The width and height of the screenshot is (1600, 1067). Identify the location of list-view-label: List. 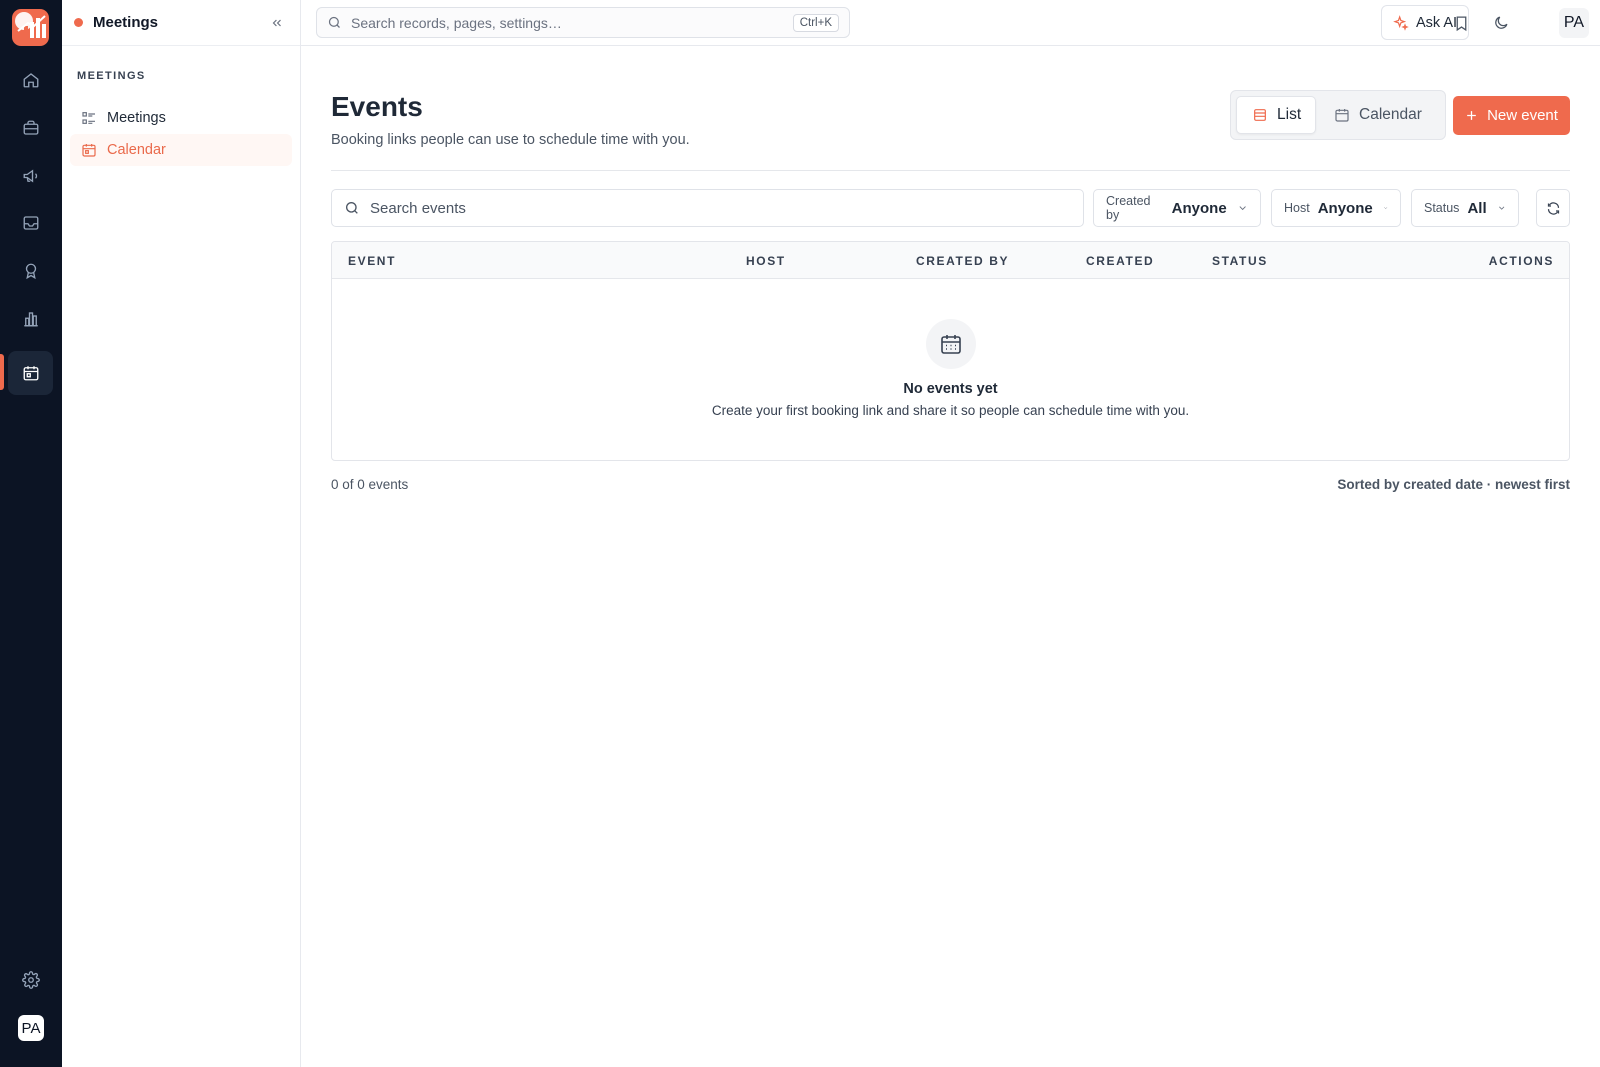
(1289, 114).